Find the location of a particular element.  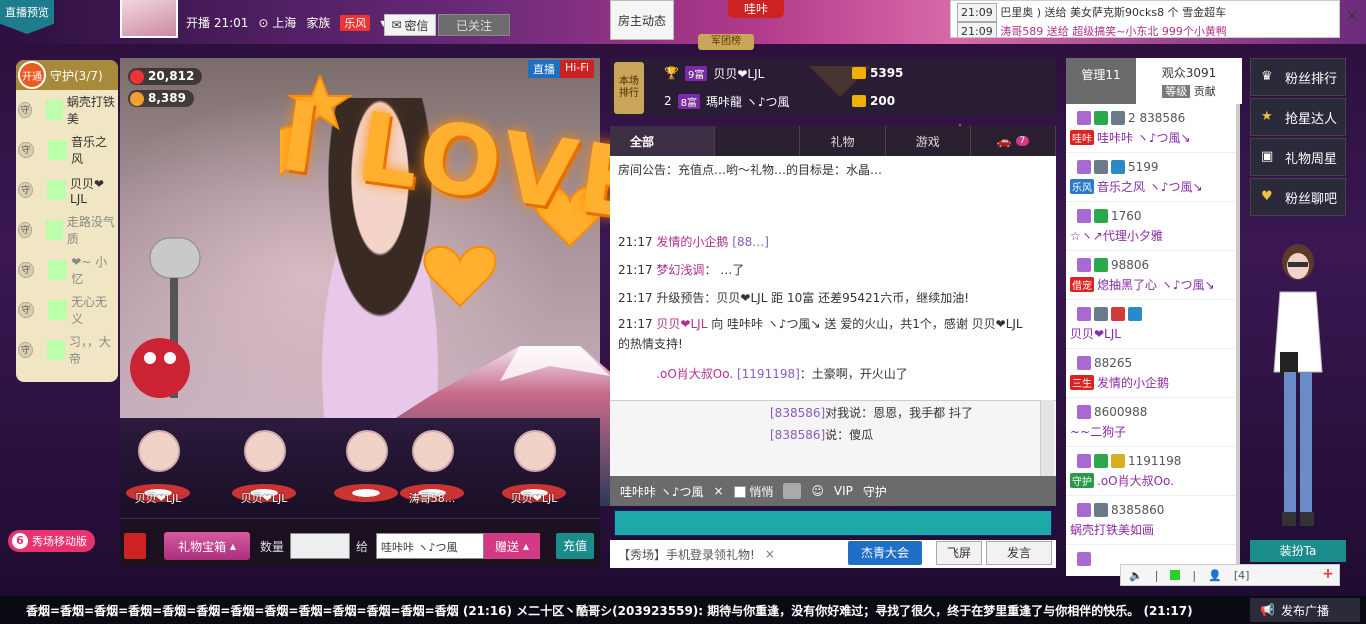

publish-broadcast-button: 📢 发布广播 is located at coordinates (1305, 610).